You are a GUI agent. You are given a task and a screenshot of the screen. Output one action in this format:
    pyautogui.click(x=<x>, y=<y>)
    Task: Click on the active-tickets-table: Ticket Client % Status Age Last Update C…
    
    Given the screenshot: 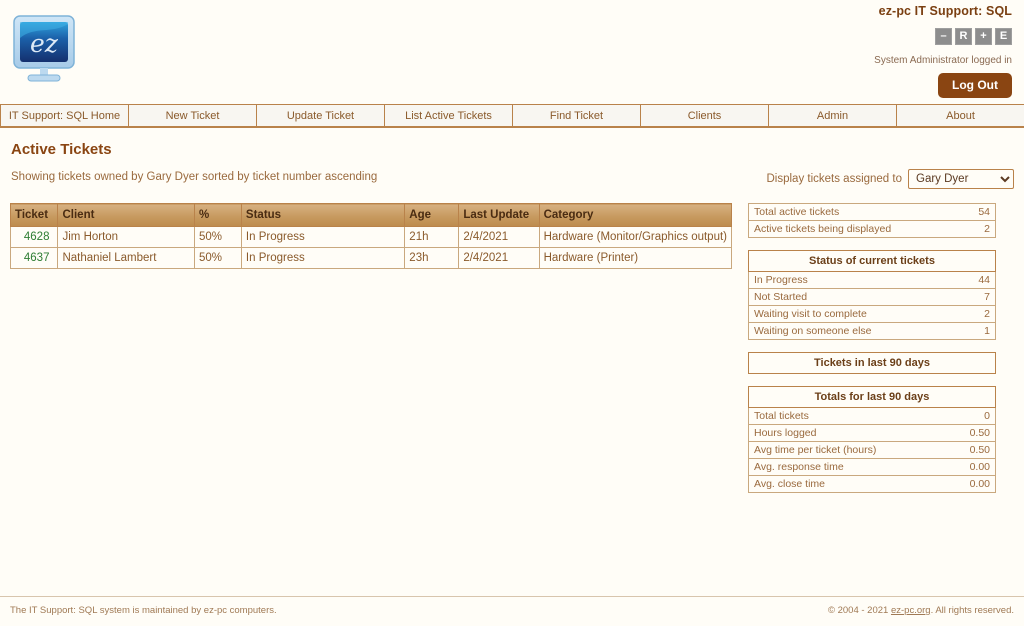 What is the action you would take?
    pyautogui.click(x=371, y=236)
    